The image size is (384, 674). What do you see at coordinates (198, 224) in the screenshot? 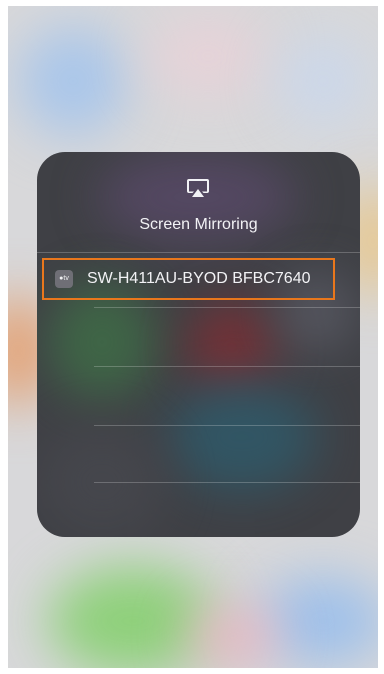
I see `panel-title: Screen Mirroring` at bounding box center [198, 224].